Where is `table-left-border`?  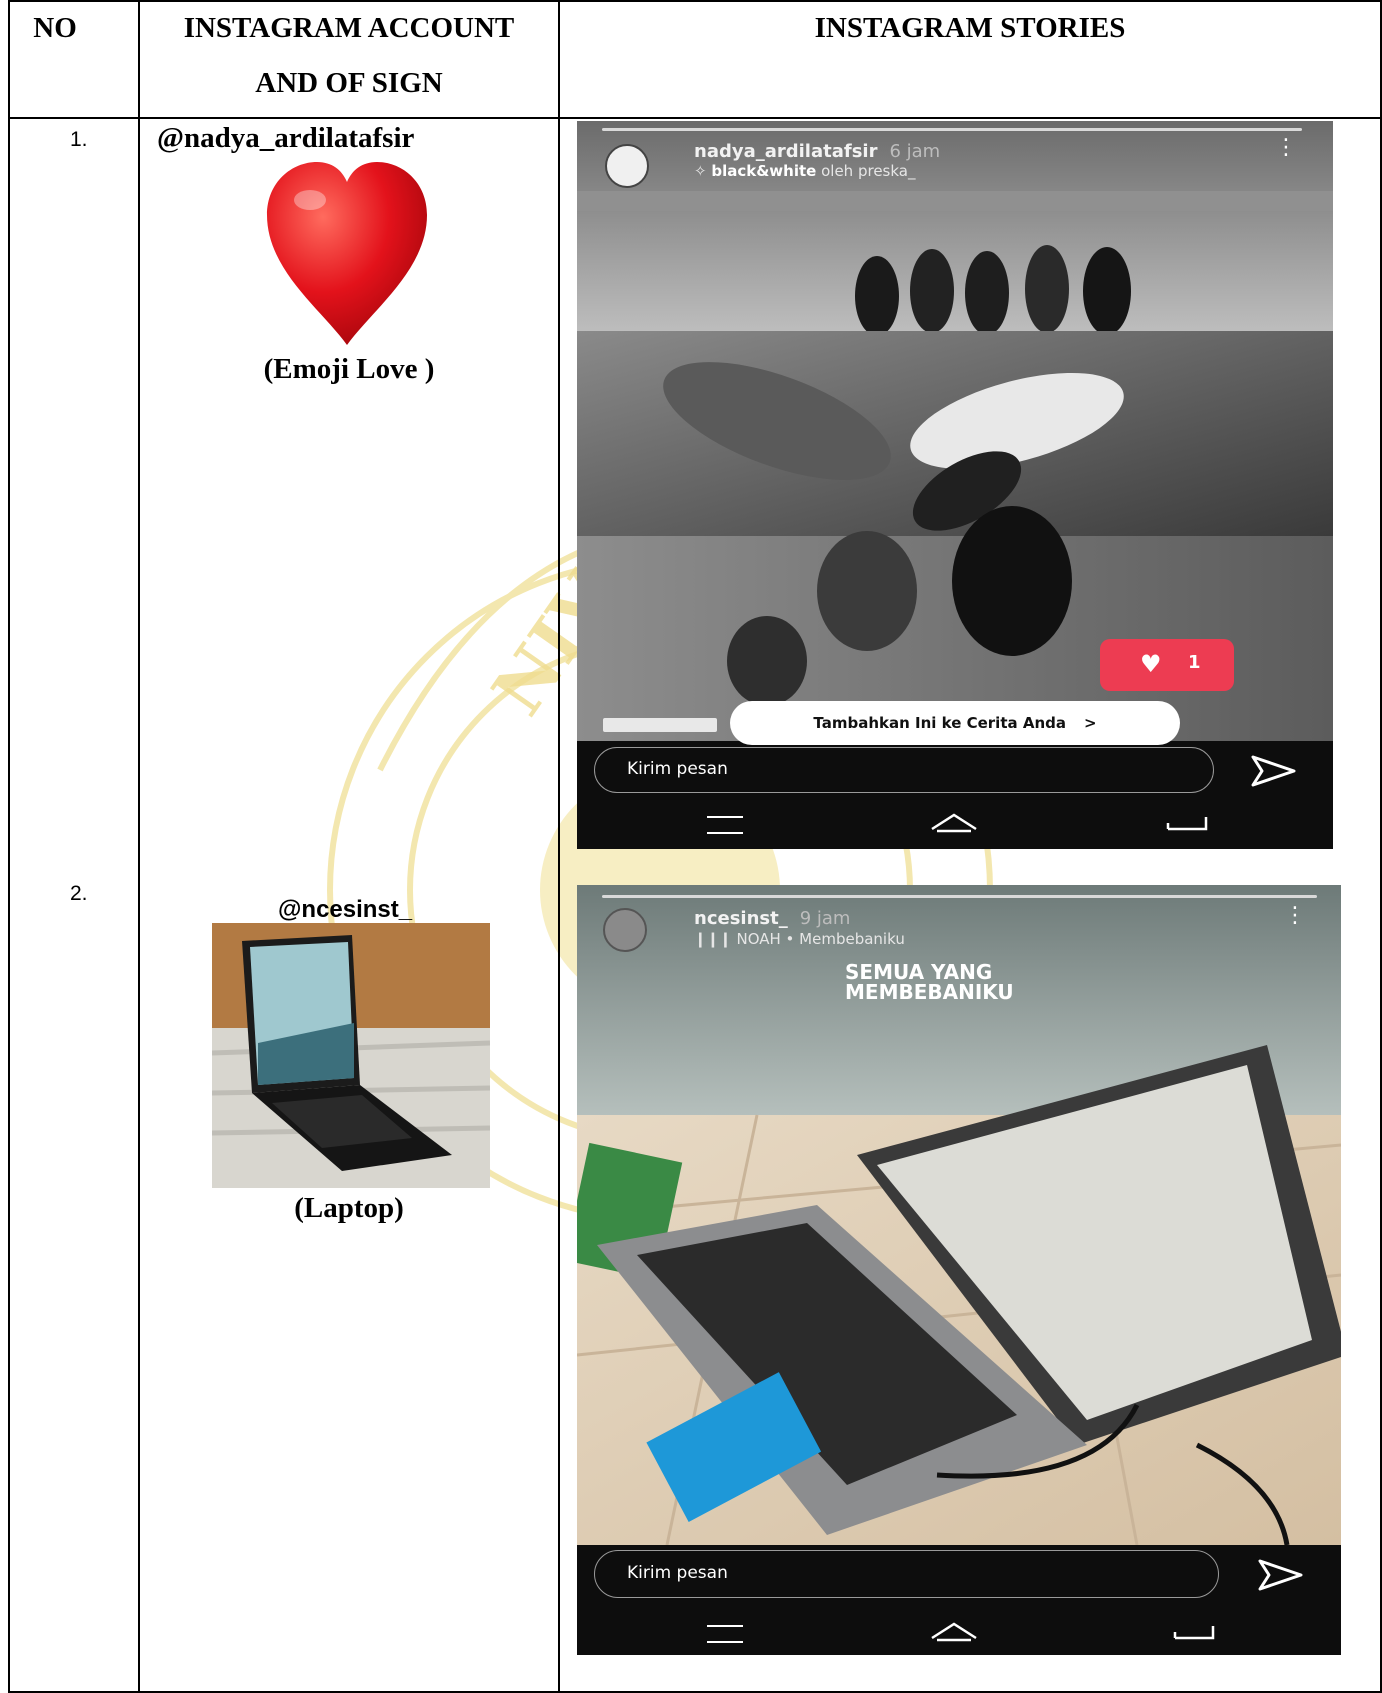 table-left-border is located at coordinates (9, 846).